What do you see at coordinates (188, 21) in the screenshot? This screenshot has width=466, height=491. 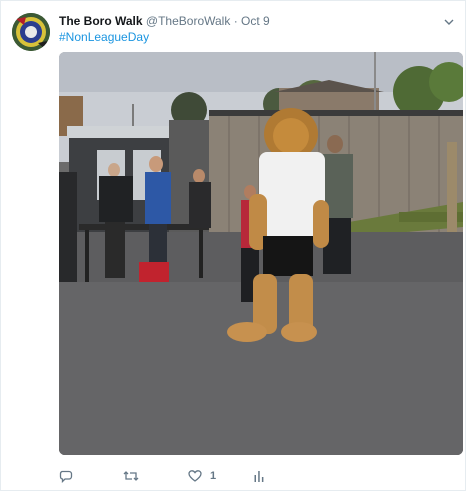 I see `user-handle: @TheBoroWalk` at bounding box center [188, 21].